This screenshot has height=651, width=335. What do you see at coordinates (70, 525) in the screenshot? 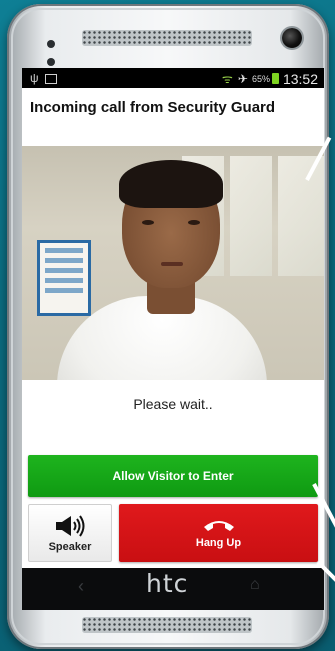
I see `speaker-volume-icon` at bounding box center [70, 525].